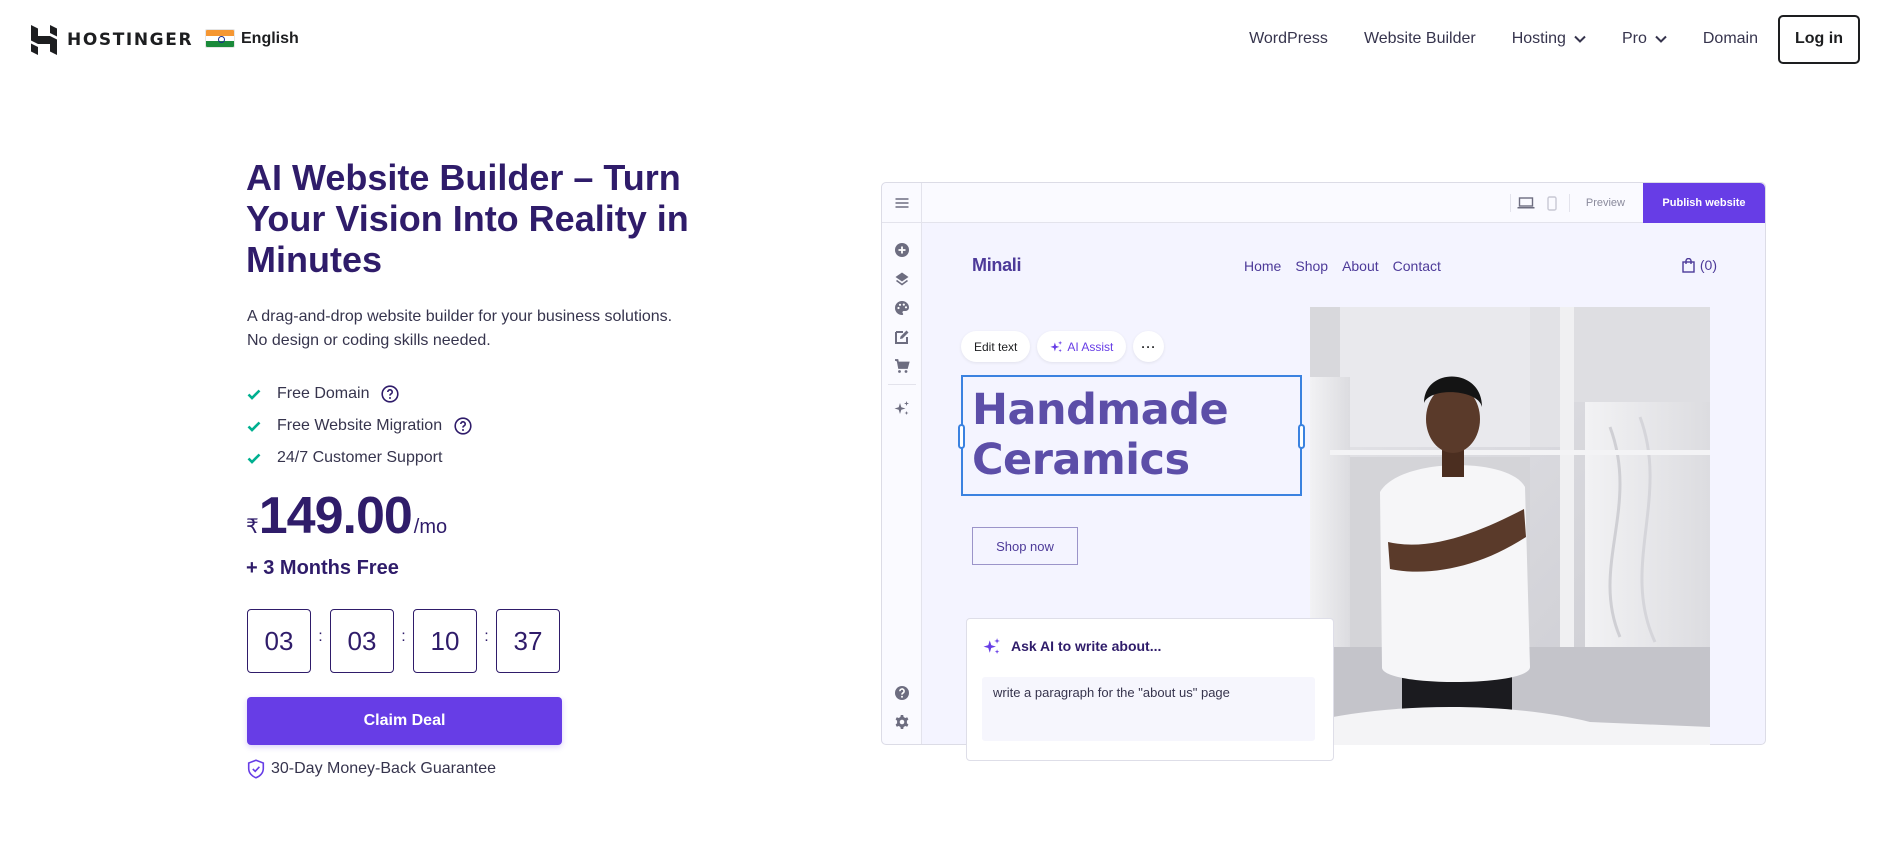 The image size is (1882, 841). Describe the element at coordinates (256, 769) in the screenshot. I see `shield-check-icon` at that location.